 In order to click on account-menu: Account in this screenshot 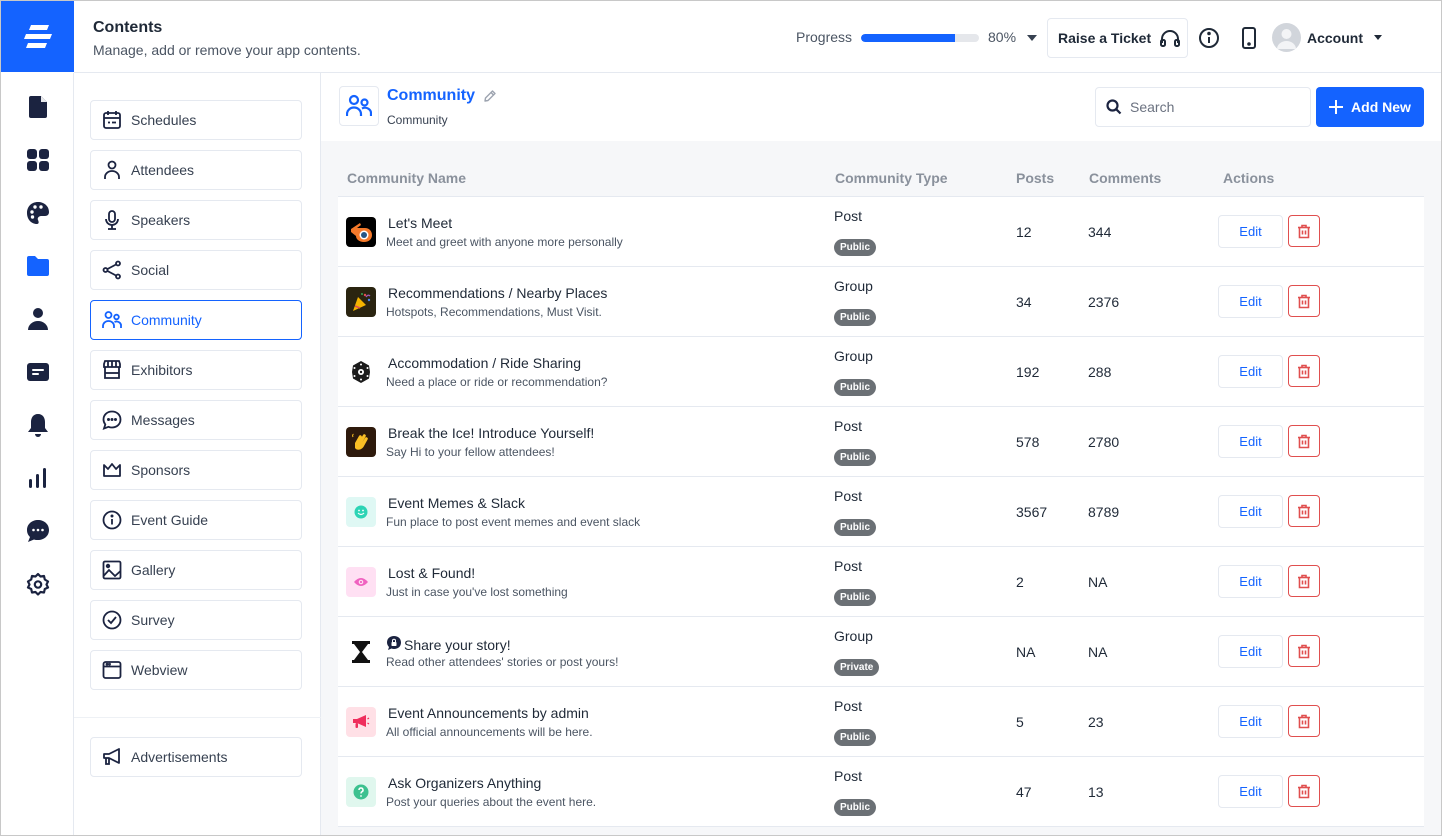, I will do `click(1327, 37)`.